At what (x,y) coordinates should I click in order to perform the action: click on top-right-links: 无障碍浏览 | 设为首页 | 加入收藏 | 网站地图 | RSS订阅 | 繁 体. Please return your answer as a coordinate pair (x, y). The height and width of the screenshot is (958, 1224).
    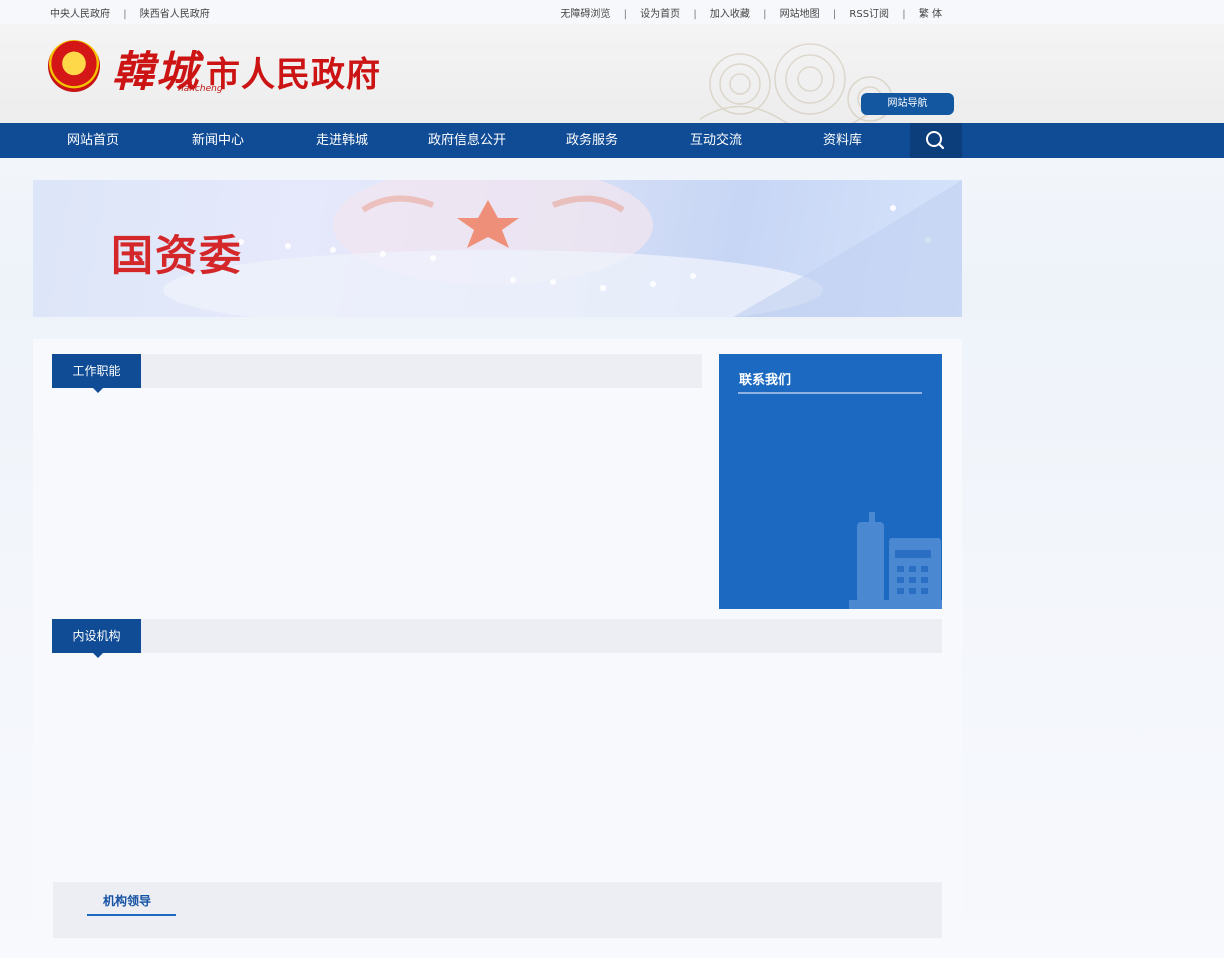
    Looking at the image, I should click on (751, 12).